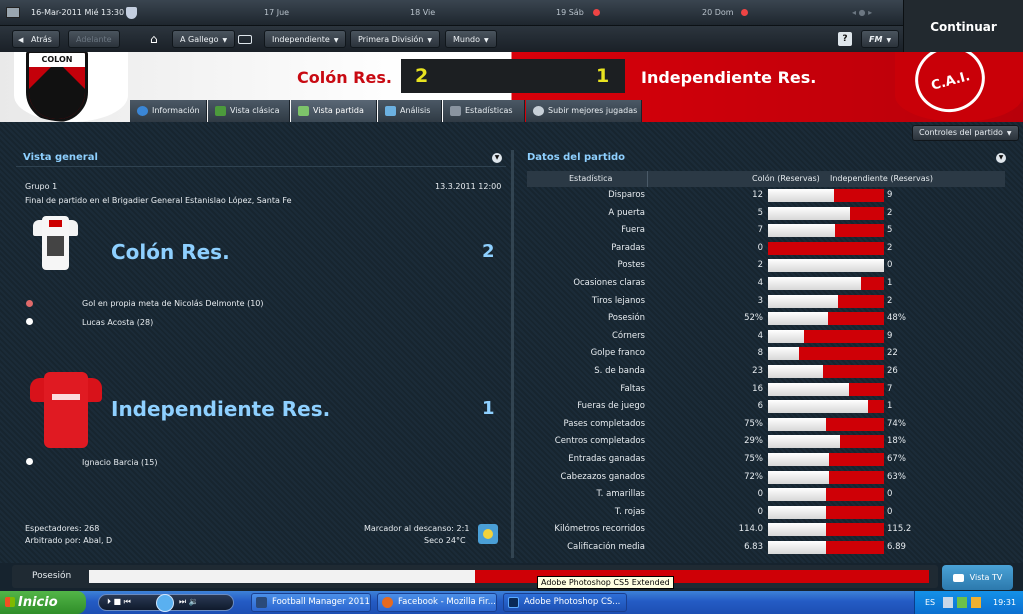  I want to click on stat-home-value: 16, so click(757, 388).